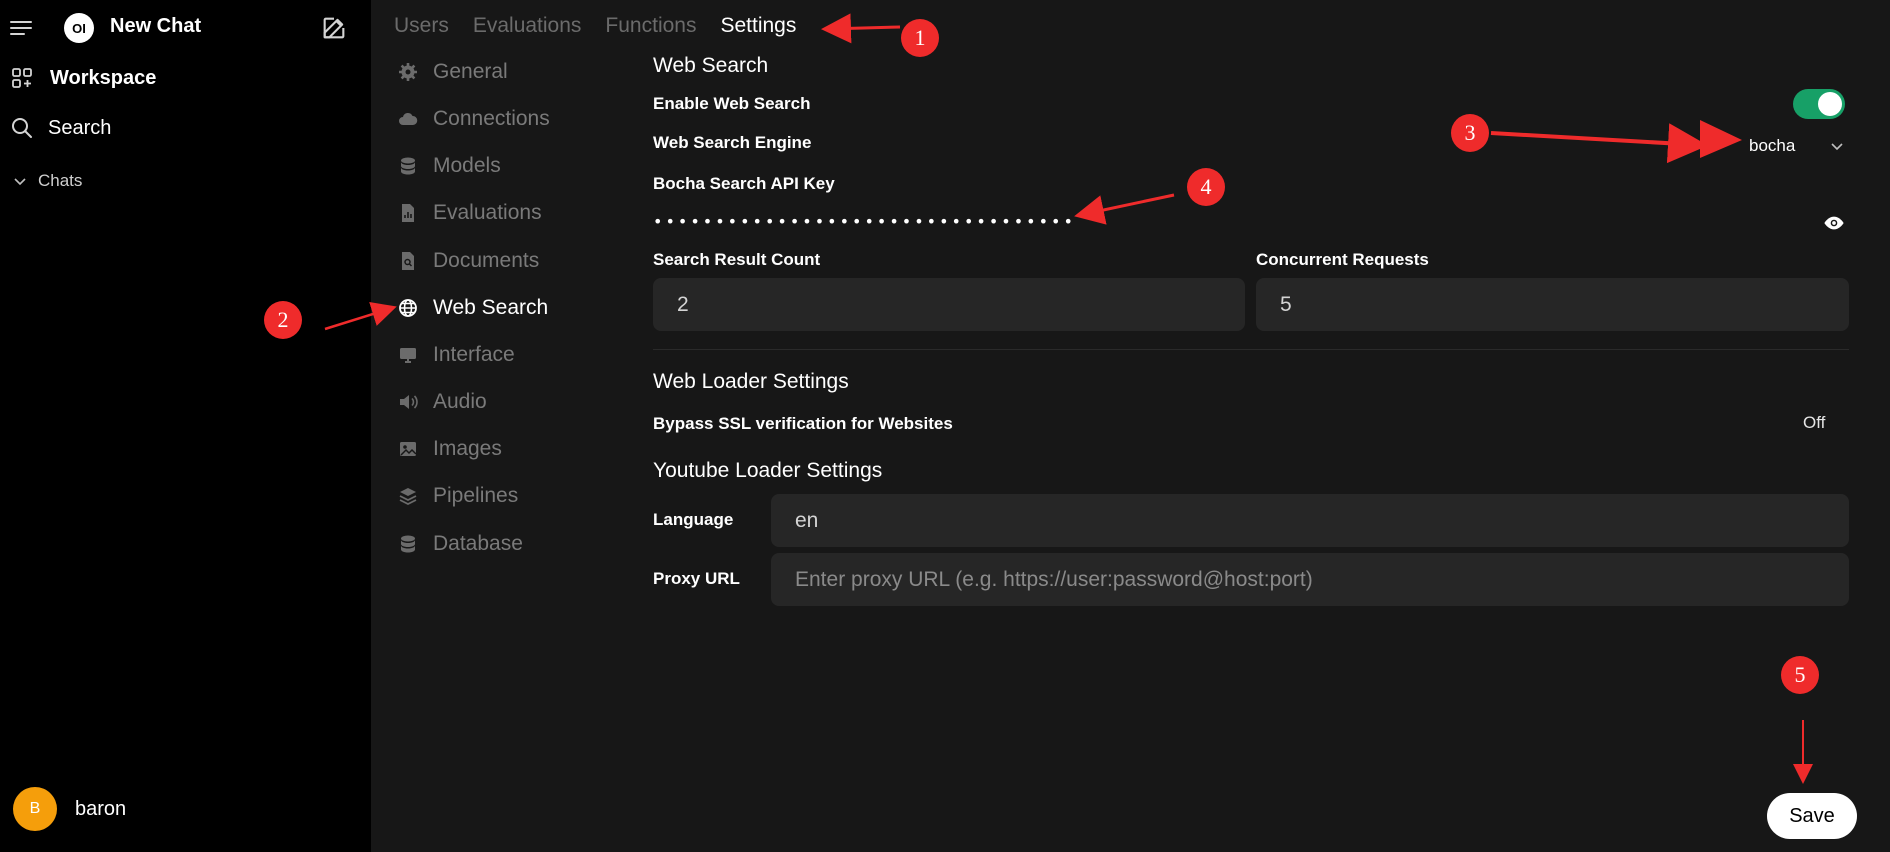 Image resolution: width=1890 pixels, height=852 pixels. I want to click on sidebar-item-label: Chats, so click(60, 180).